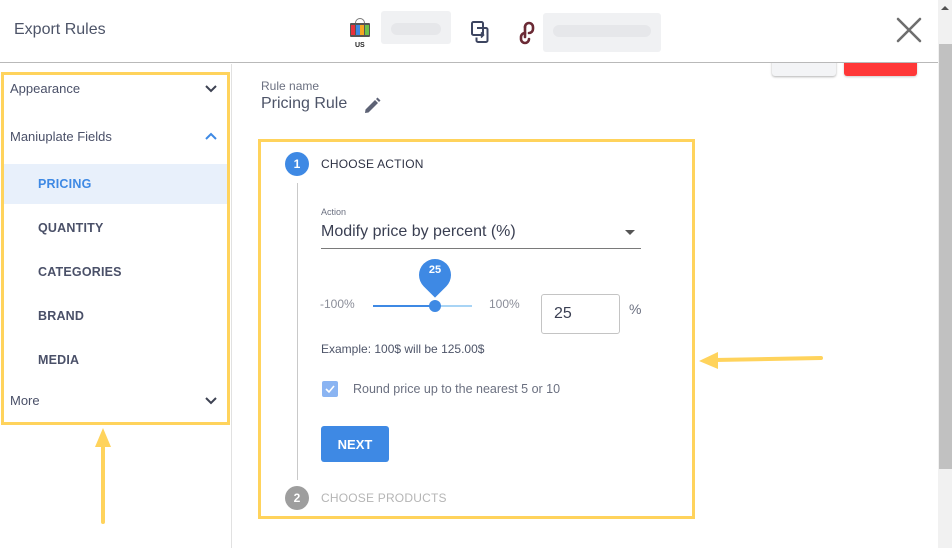 This screenshot has height=548, width=952. Describe the element at coordinates (116, 360) in the screenshot. I see `sidebar-item-media: MEDIA` at that location.